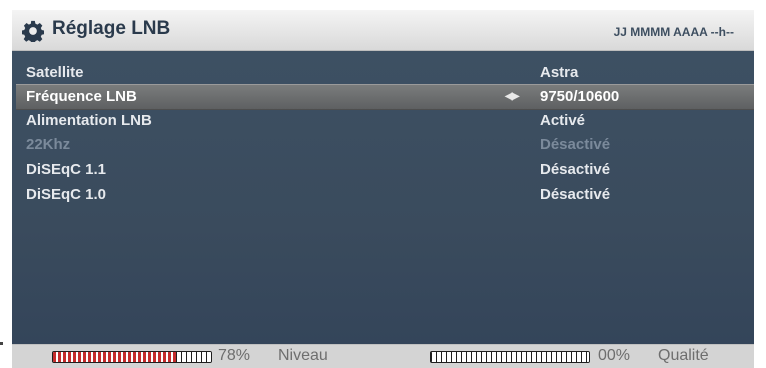 The height and width of the screenshot is (368, 766). I want to click on setting-value: 9750/10600, so click(580, 96).